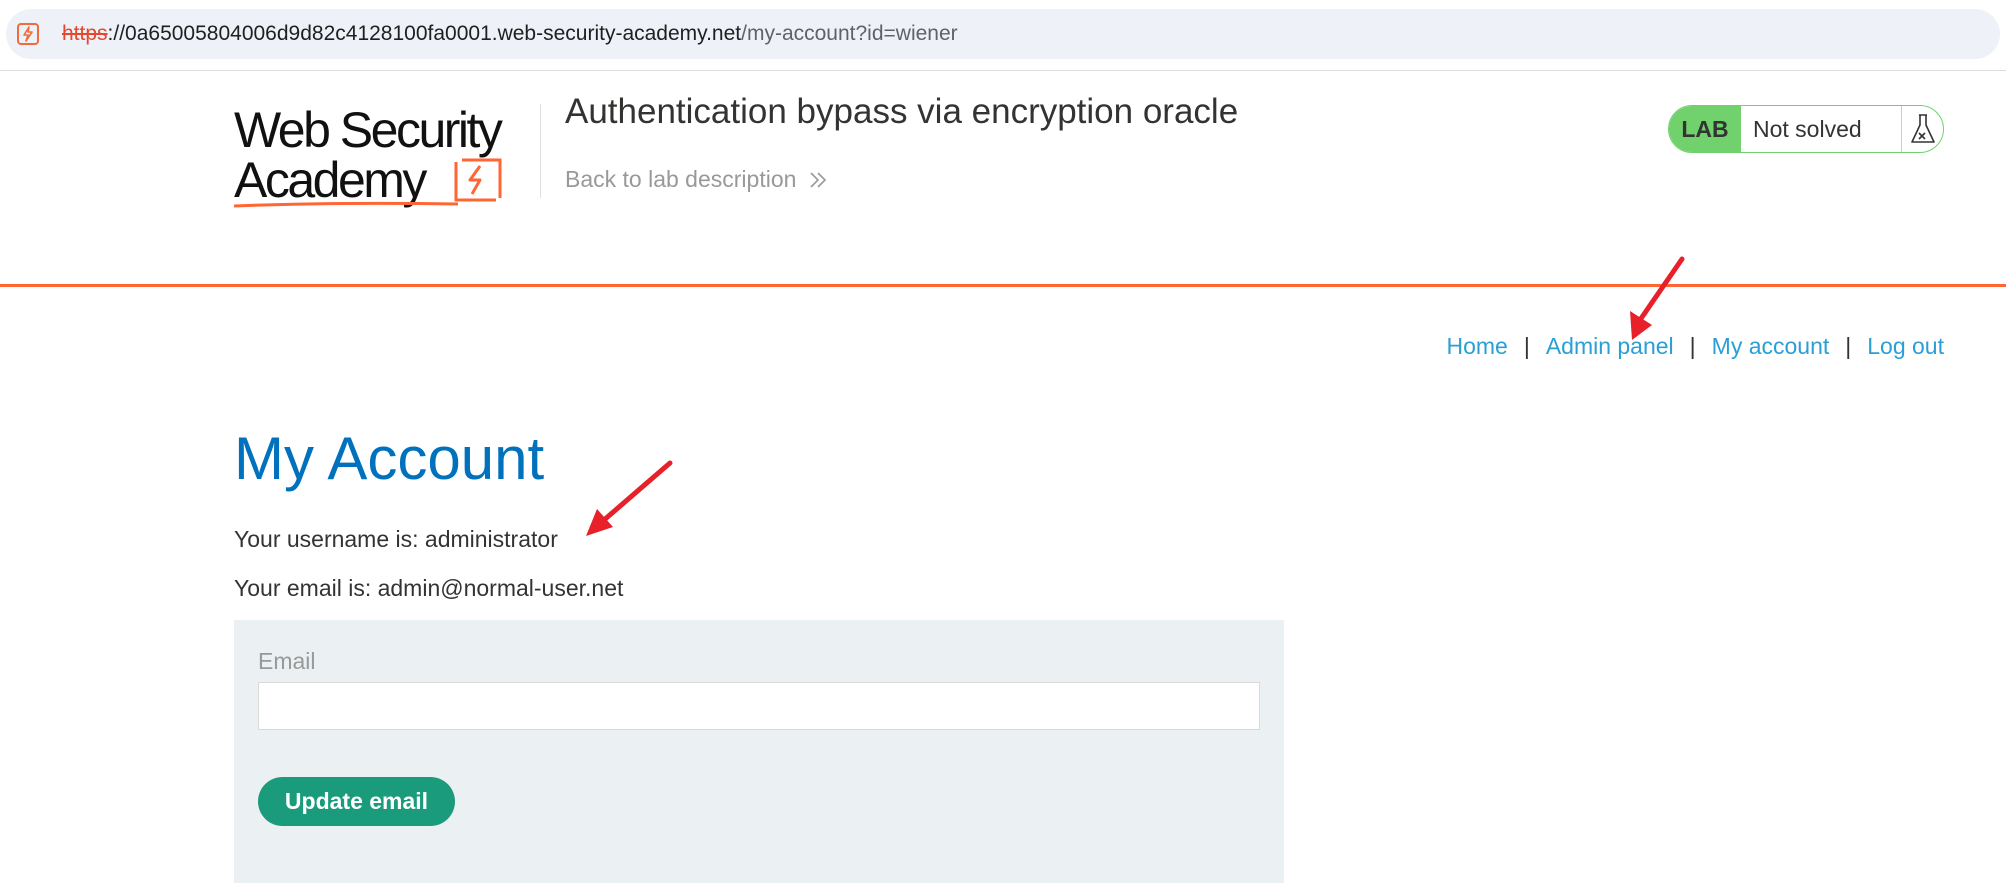  Describe the element at coordinates (85, 33) in the screenshot. I see `url-scheme: https` at that location.